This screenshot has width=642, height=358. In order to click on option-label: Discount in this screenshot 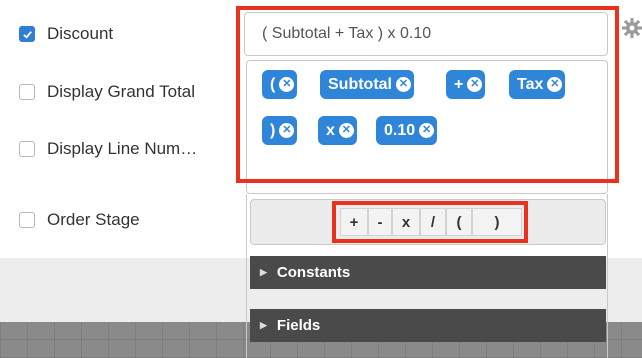, I will do `click(80, 33)`.